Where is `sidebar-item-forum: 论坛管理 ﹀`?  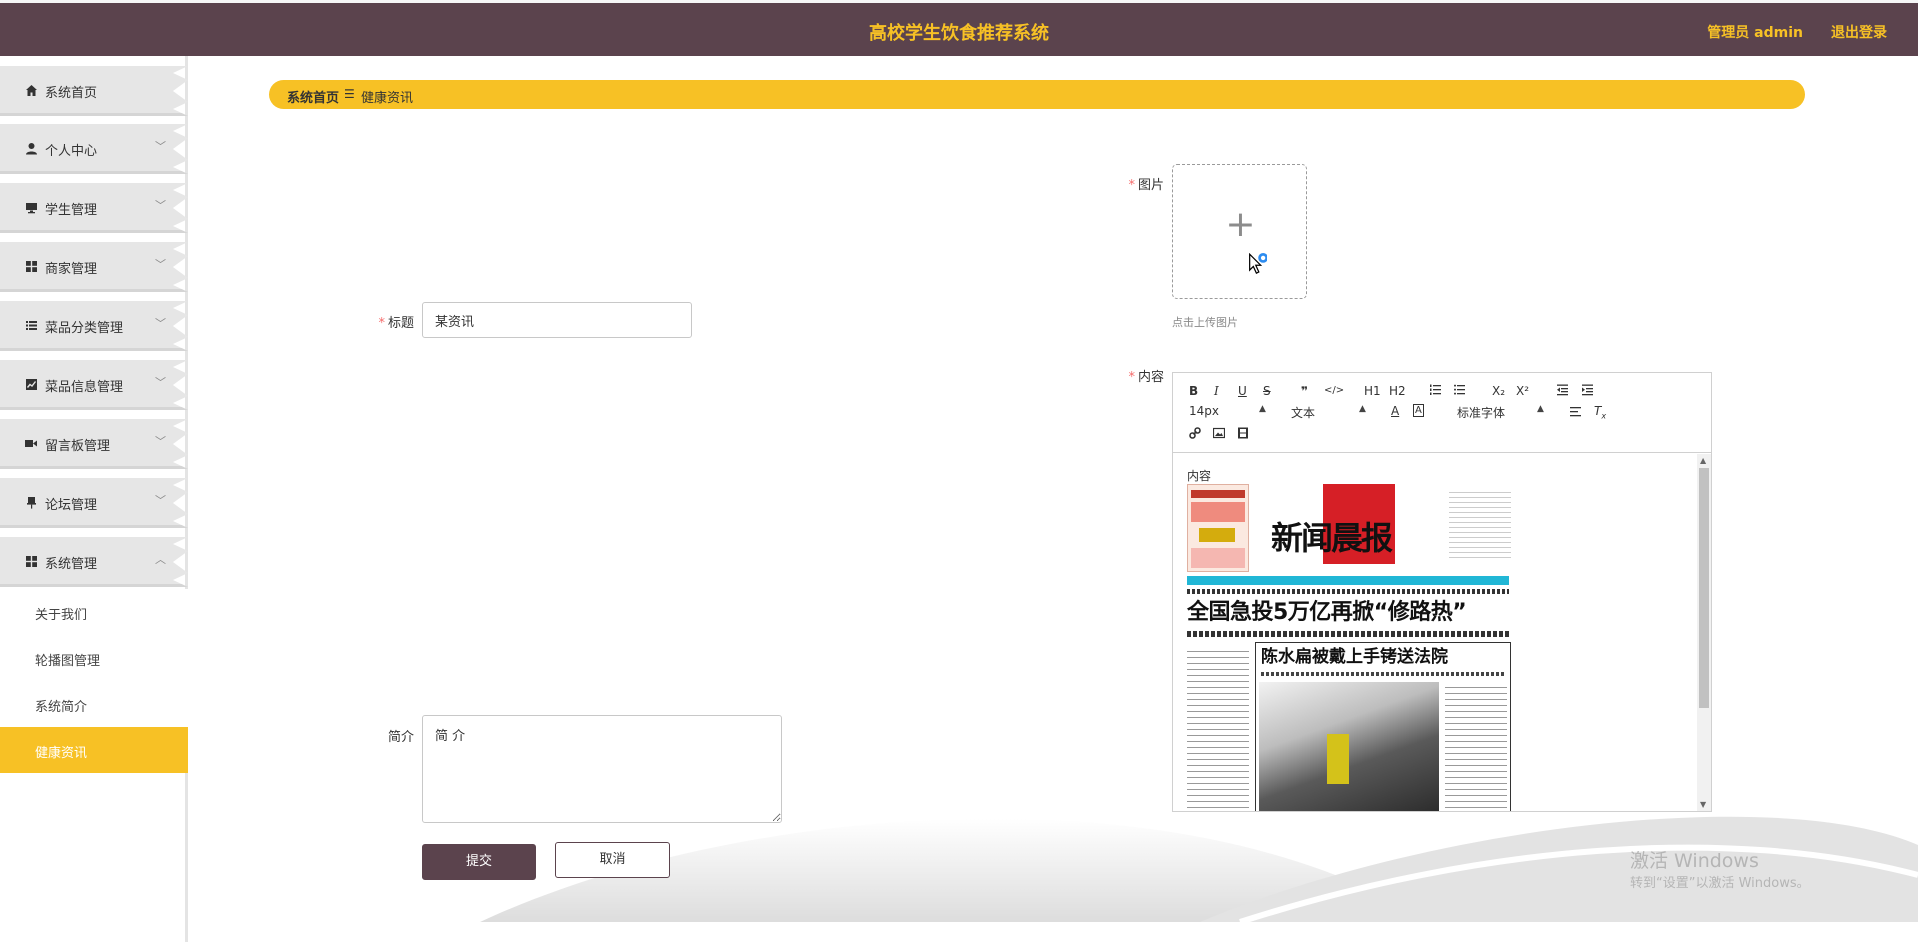
sidebar-item-forum: 论坛管理 ﹀ is located at coordinates (94, 503).